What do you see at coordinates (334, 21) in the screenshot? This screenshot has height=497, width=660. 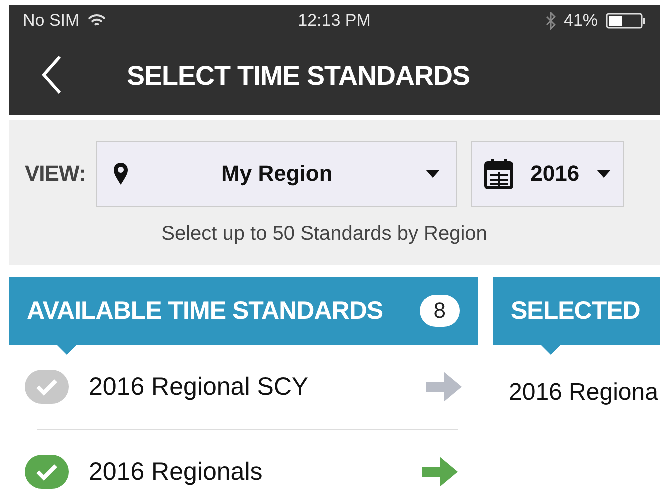 I see `clock-time: 12:13 PM` at bounding box center [334, 21].